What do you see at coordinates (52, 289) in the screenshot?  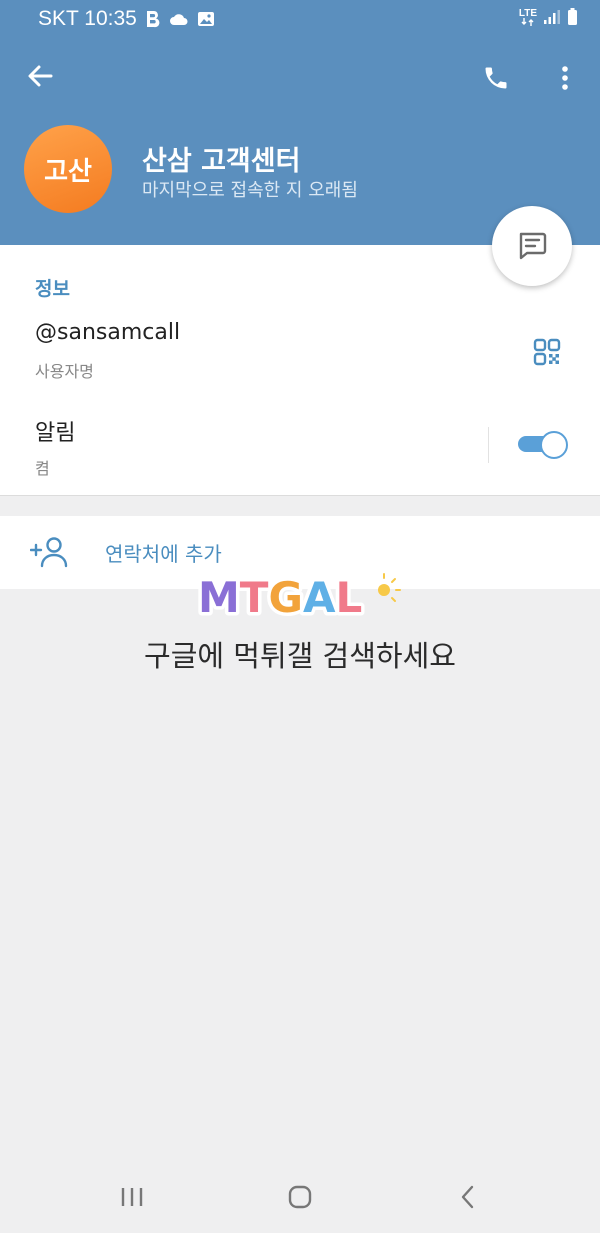 I see `section-title-info: 정보` at bounding box center [52, 289].